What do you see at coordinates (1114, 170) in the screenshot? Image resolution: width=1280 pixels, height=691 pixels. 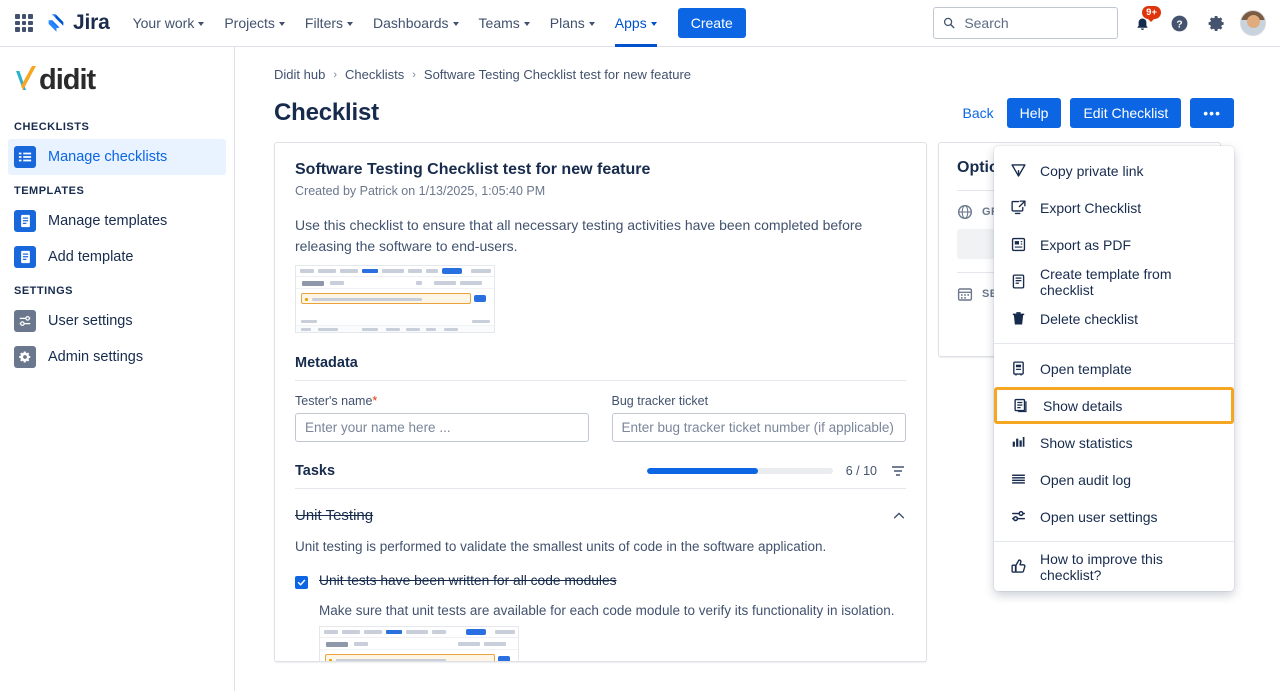 I see `menu-item-copy-private-link: Copy private link` at bounding box center [1114, 170].